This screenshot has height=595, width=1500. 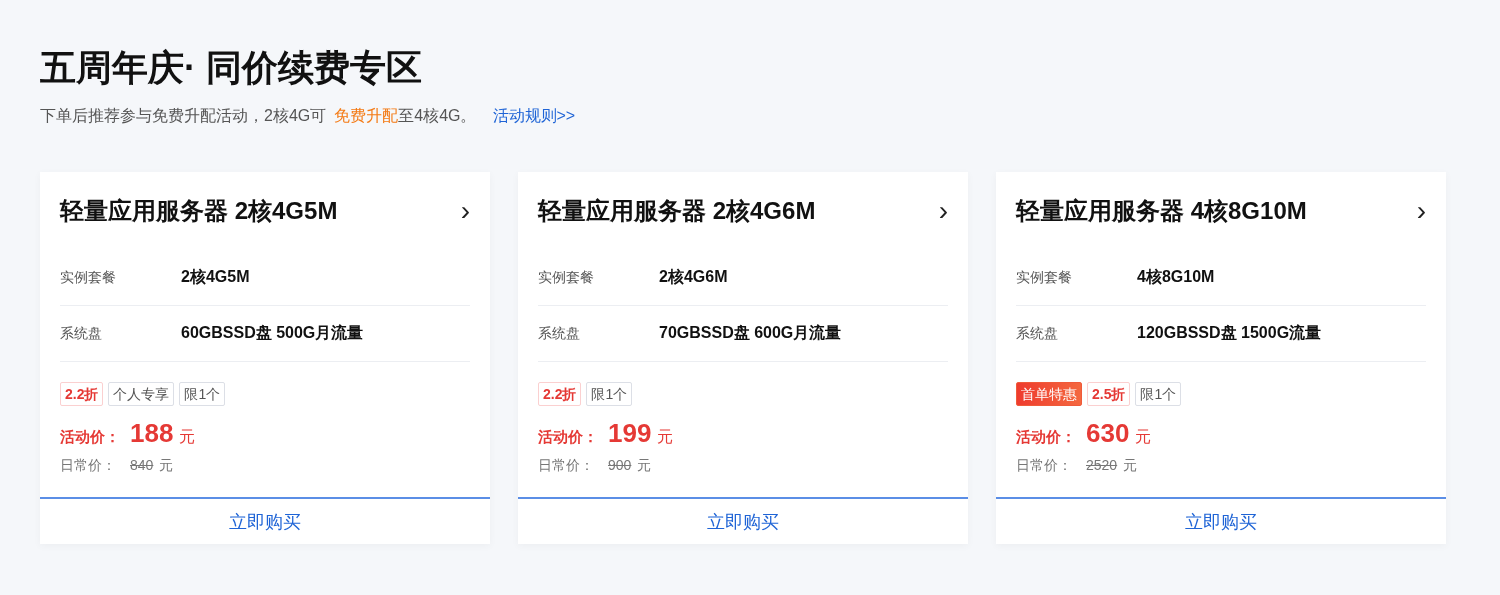 What do you see at coordinates (199, 211) in the screenshot?
I see `card-title: 轻量应用服务器 2核4G5M` at bounding box center [199, 211].